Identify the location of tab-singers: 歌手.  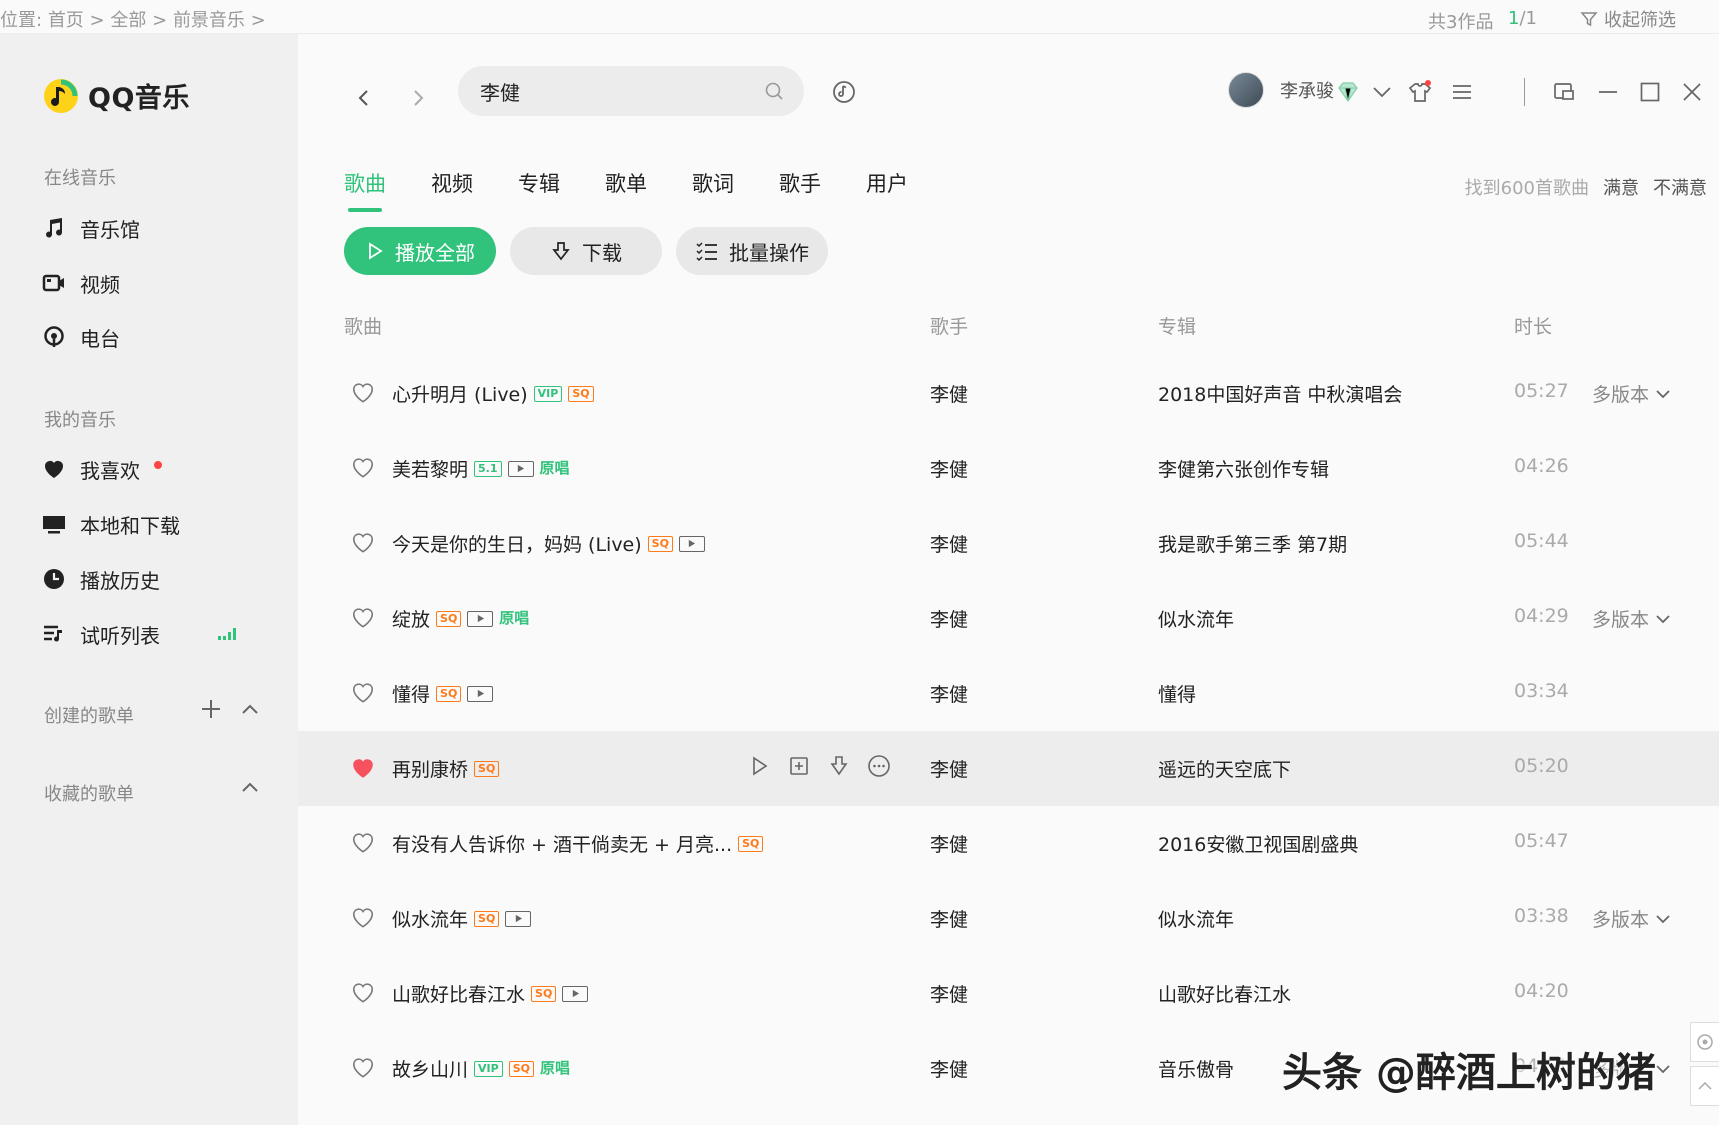
(800, 190).